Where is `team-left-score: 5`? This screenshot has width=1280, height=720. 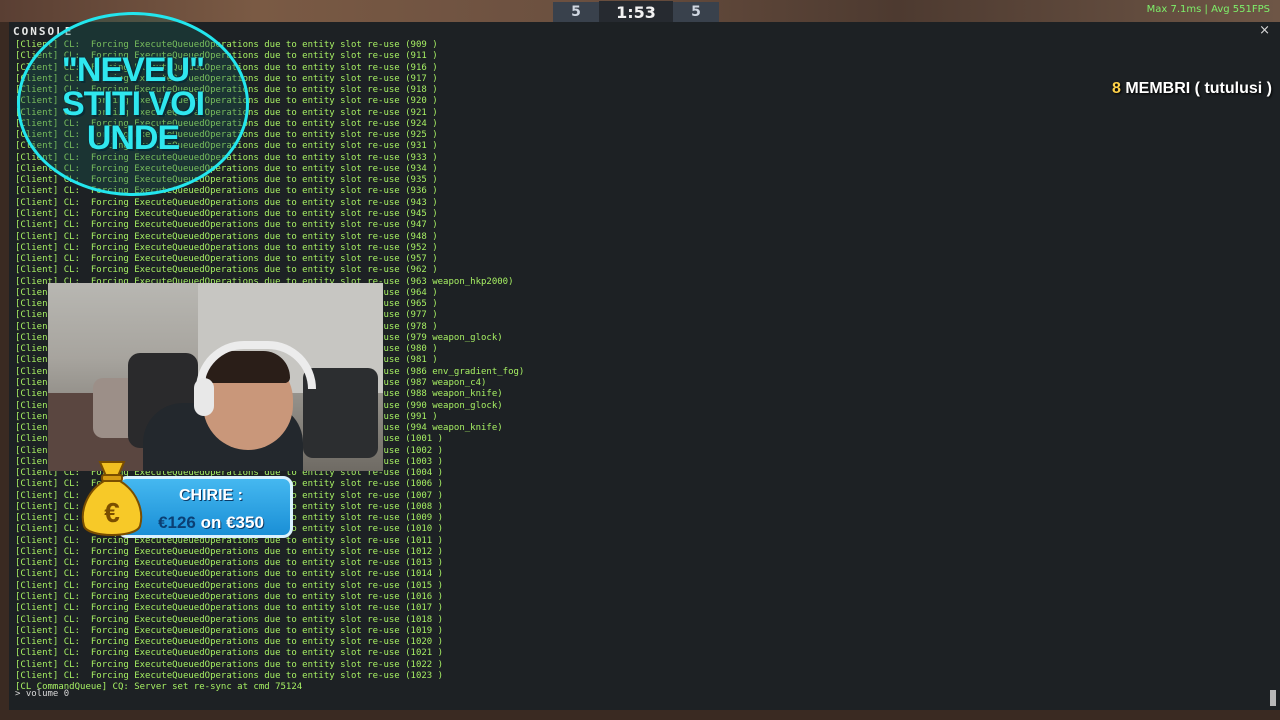 team-left-score: 5 is located at coordinates (576, 12).